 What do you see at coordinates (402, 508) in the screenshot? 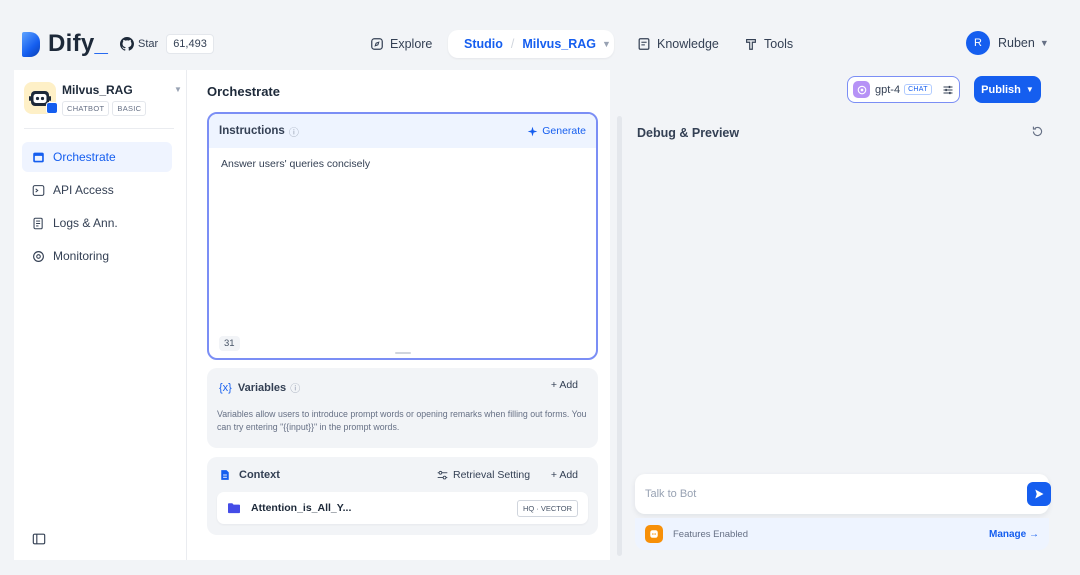
I see `dataset-item: Attention_is_All_Y... HQ · VECTOR` at bounding box center [402, 508].